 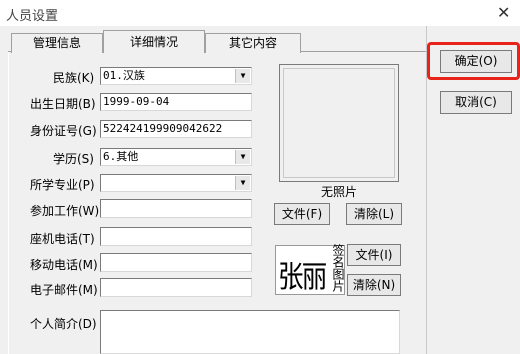 I want to click on tab-other-content: 其它内容, so click(x=253, y=43).